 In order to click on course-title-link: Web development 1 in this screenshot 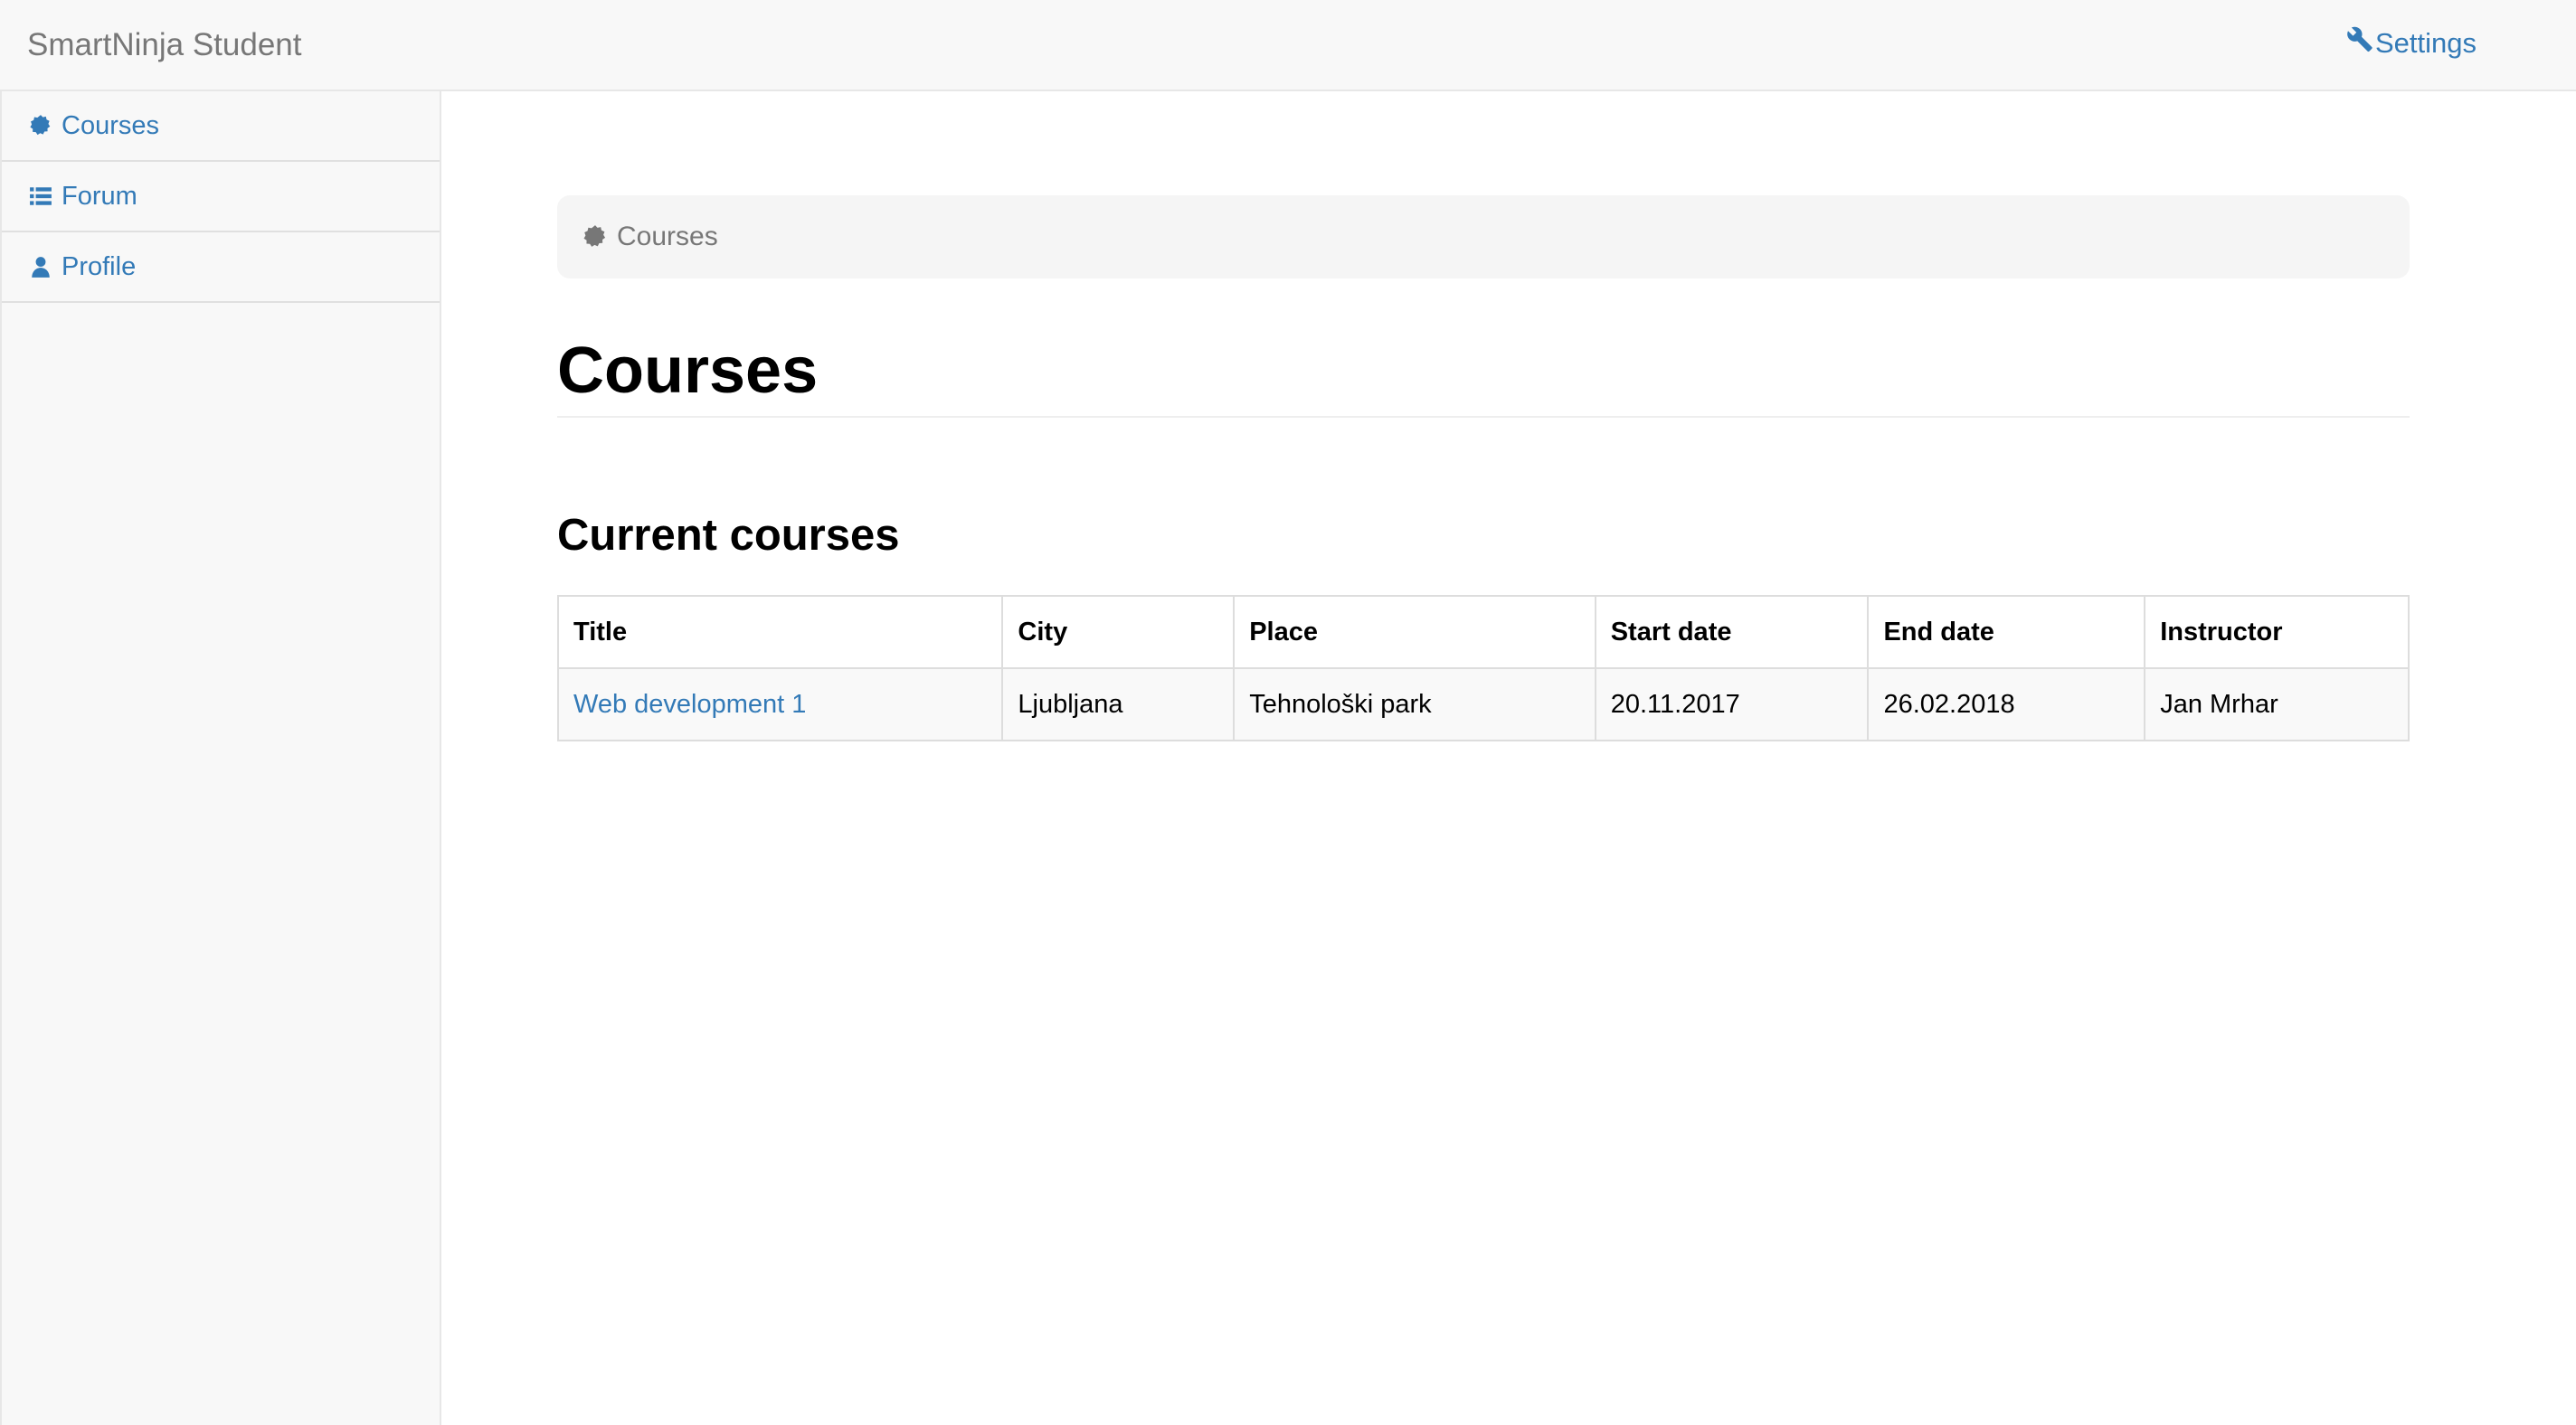, I will do `click(689, 704)`.